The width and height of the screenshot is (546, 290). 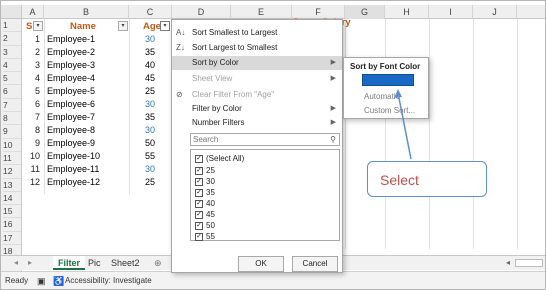 I want to click on row-header-10: 10, so click(x=12, y=145).